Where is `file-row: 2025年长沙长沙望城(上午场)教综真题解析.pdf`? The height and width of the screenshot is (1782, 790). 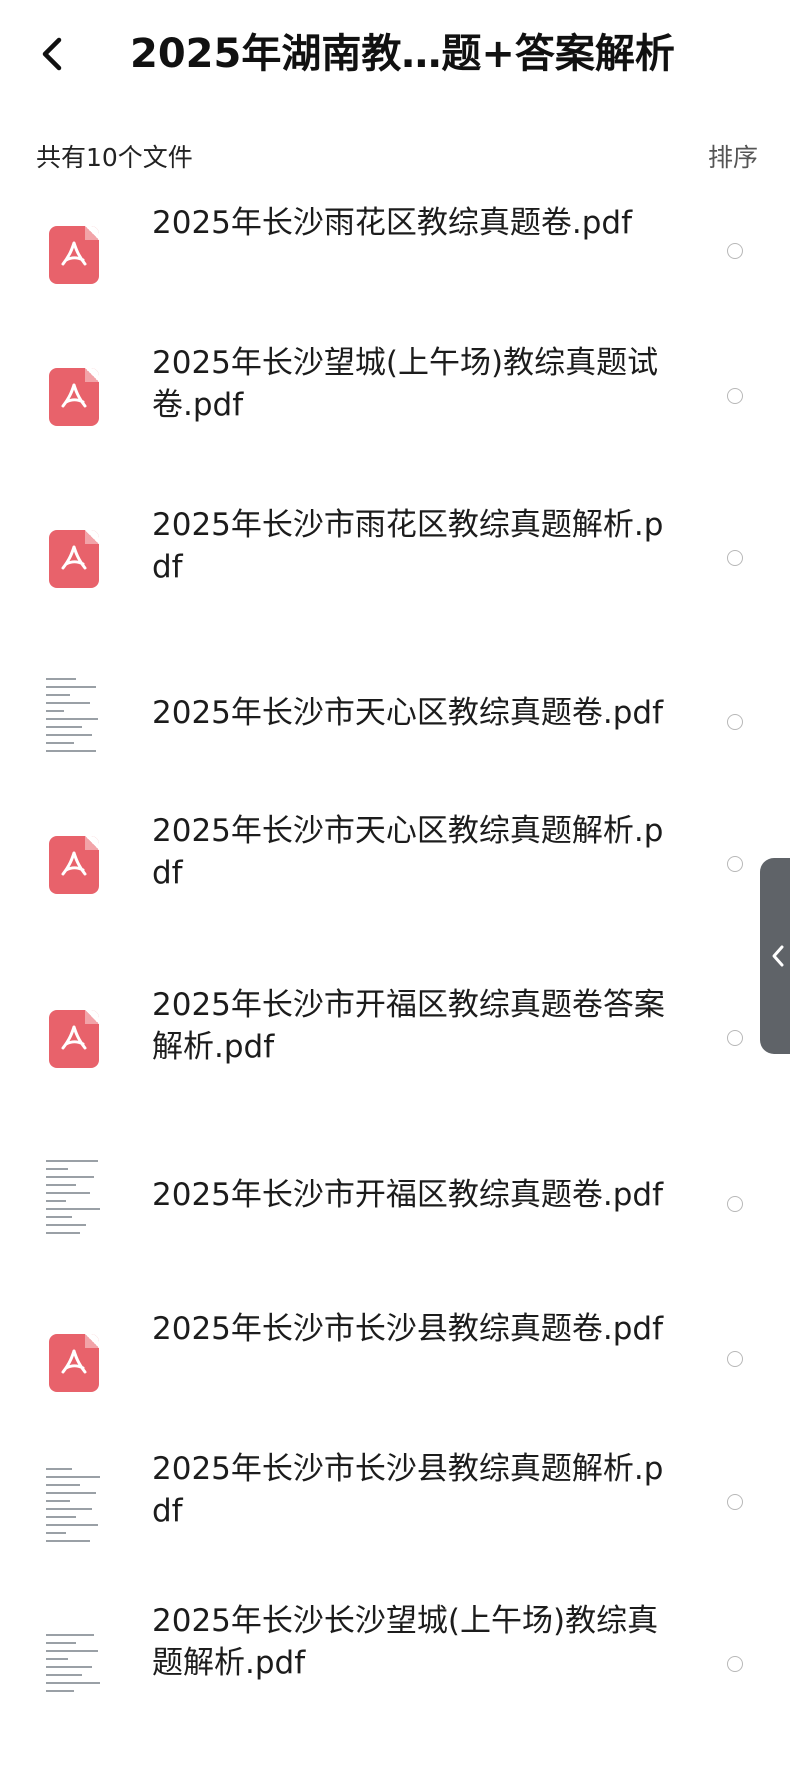 file-row: 2025年长沙长沙望城(上午场)教综真题解析.pdf is located at coordinates (395, 1692).